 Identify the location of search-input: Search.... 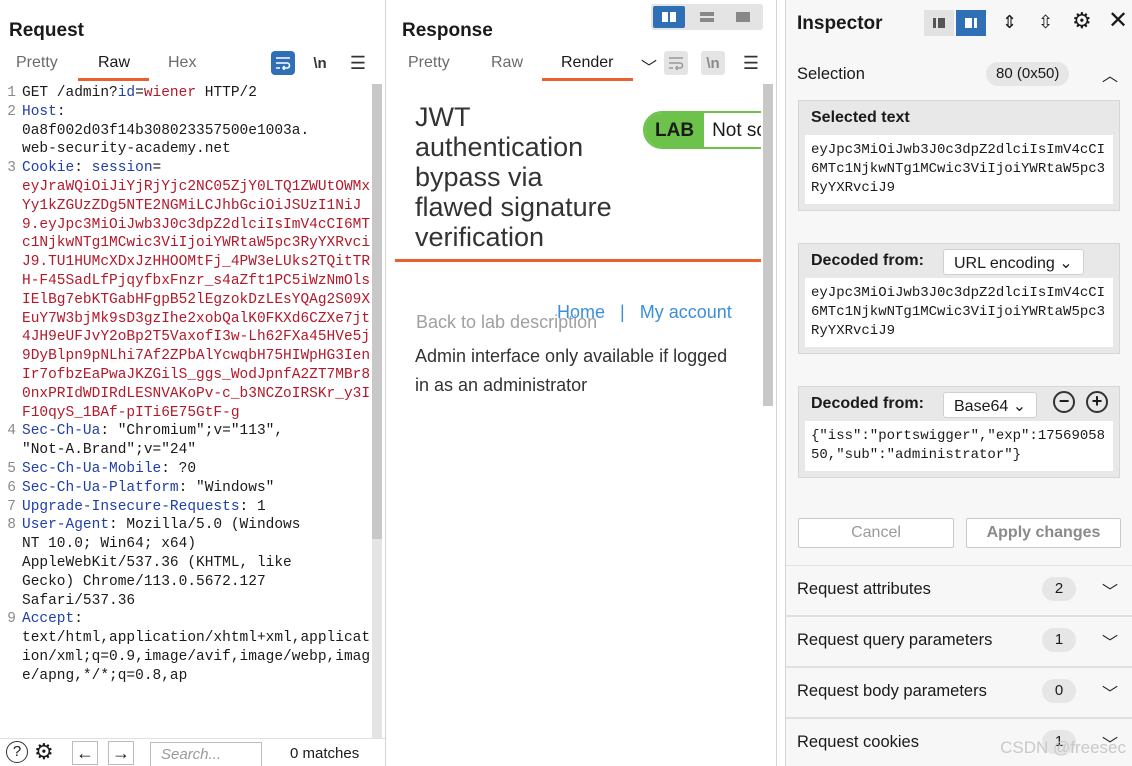
(206, 754).